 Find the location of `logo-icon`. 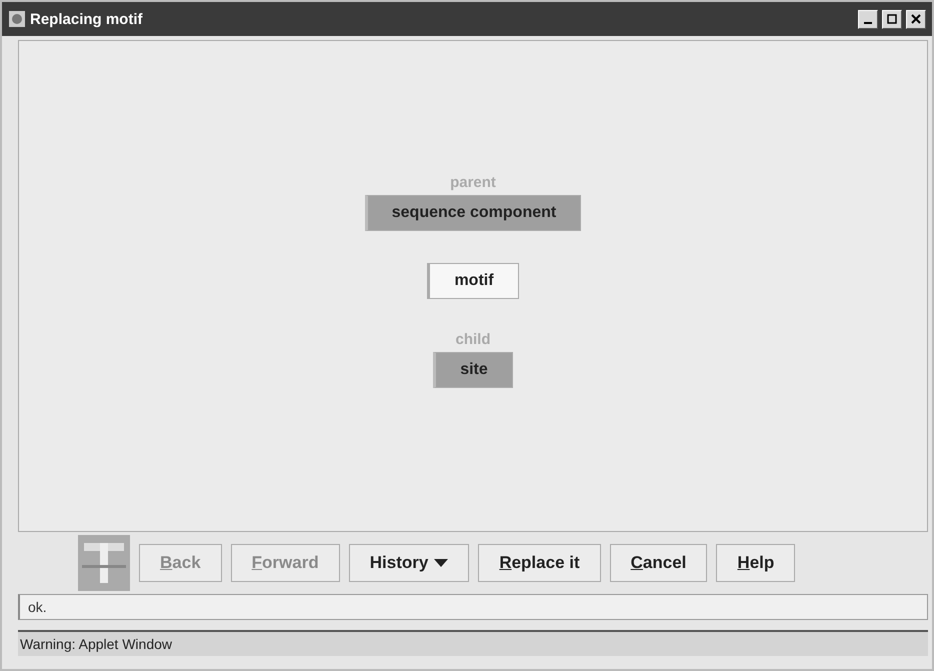

logo-icon is located at coordinates (104, 563).